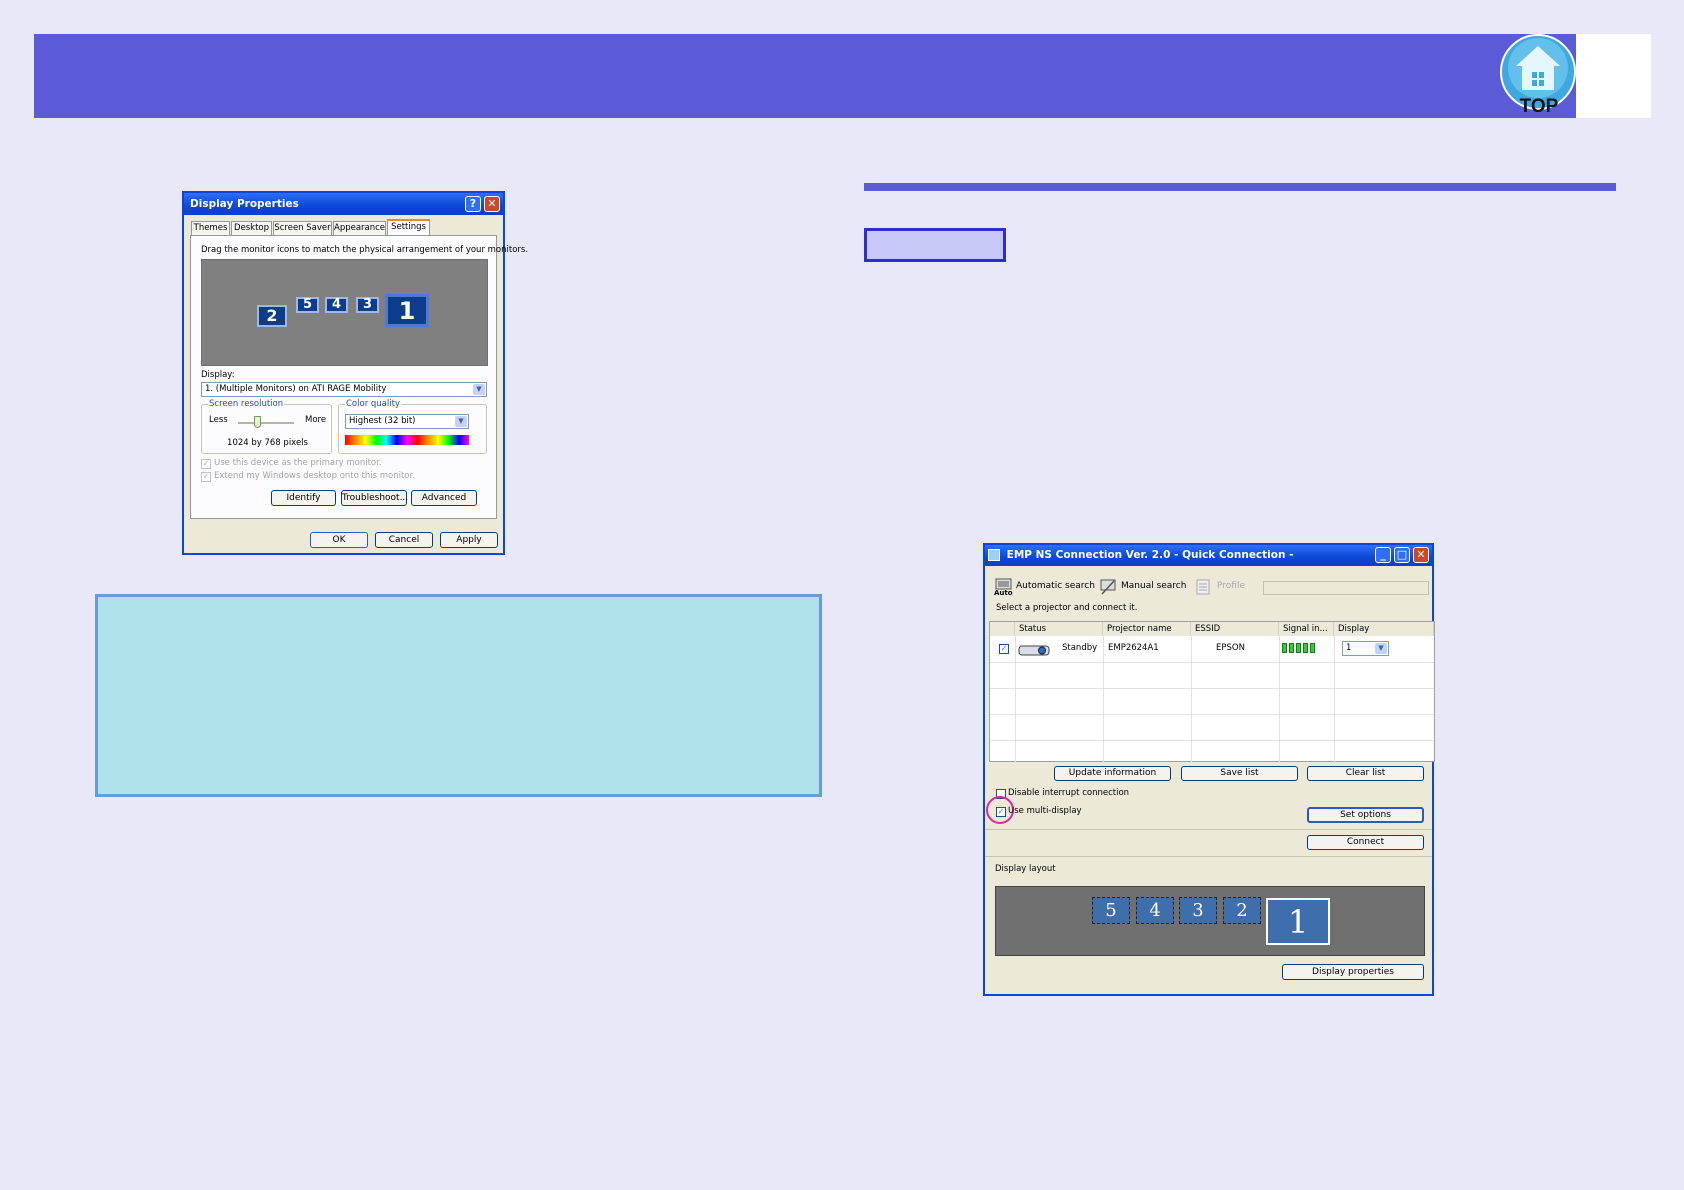 The image size is (1684, 1190). What do you see at coordinates (1002, 629) in the screenshot?
I see `column-check` at bounding box center [1002, 629].